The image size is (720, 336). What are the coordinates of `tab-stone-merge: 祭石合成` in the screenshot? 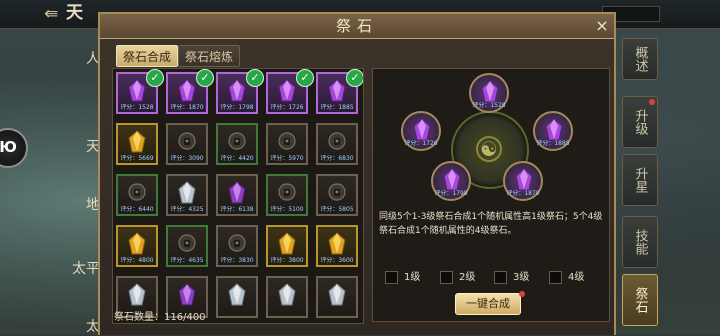 It's located at (147, 56).